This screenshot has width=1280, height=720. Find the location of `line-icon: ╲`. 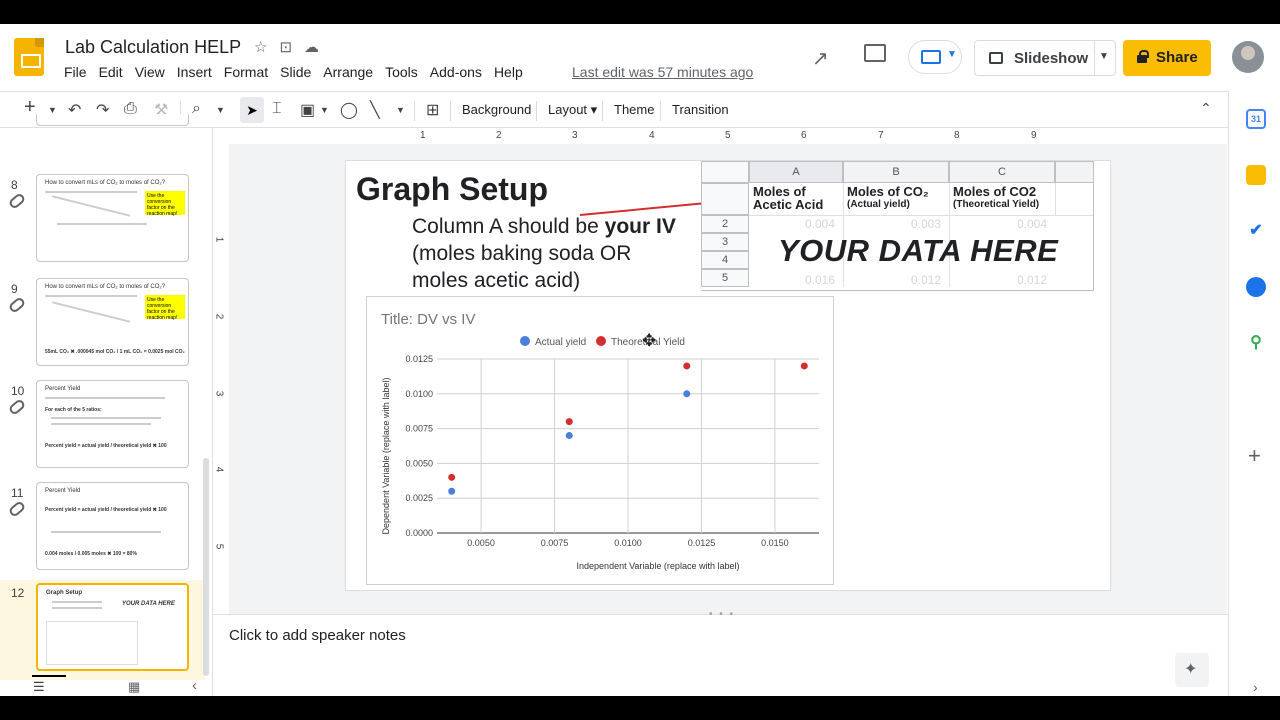

line-icon: ╲ is located at coordinates (375, 110).